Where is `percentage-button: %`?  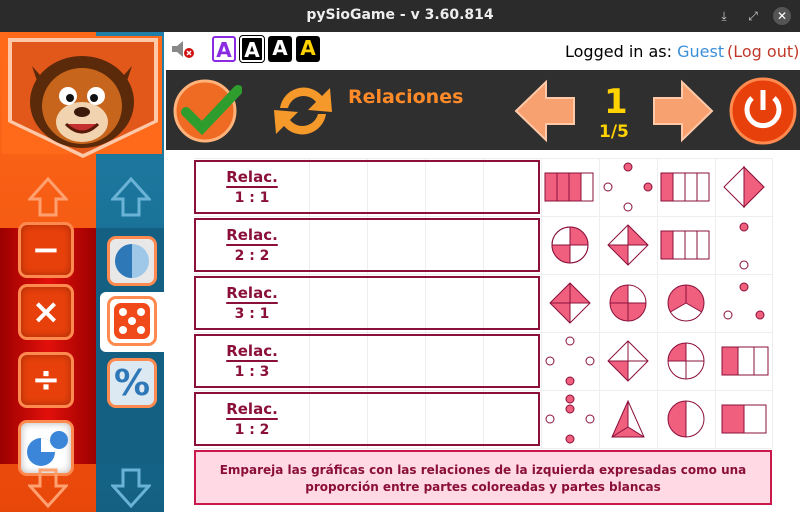 percentage-button: % is located at coordinates (132, 383).